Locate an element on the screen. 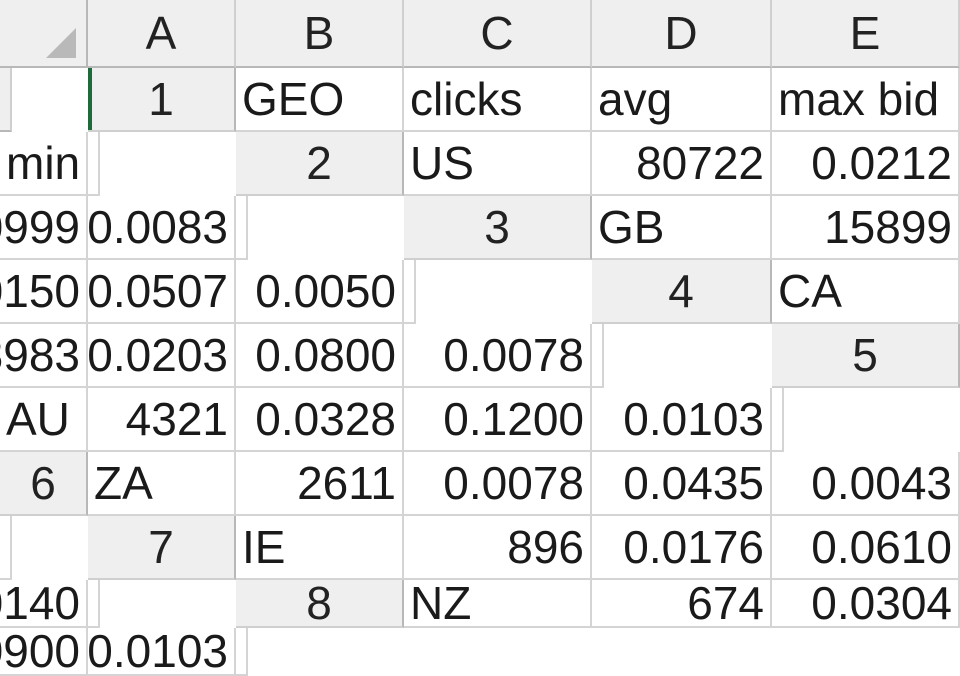 This screenshot has height=676, width=960. cell-a8: NZ is located at coordinates (498, 604).